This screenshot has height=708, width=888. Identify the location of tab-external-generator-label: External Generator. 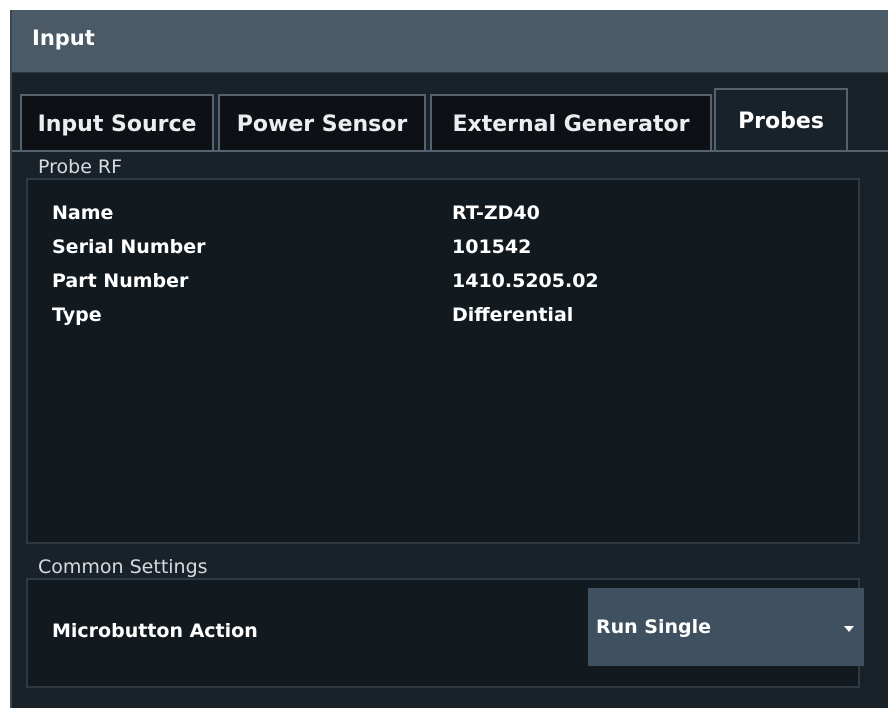
(571, 124).